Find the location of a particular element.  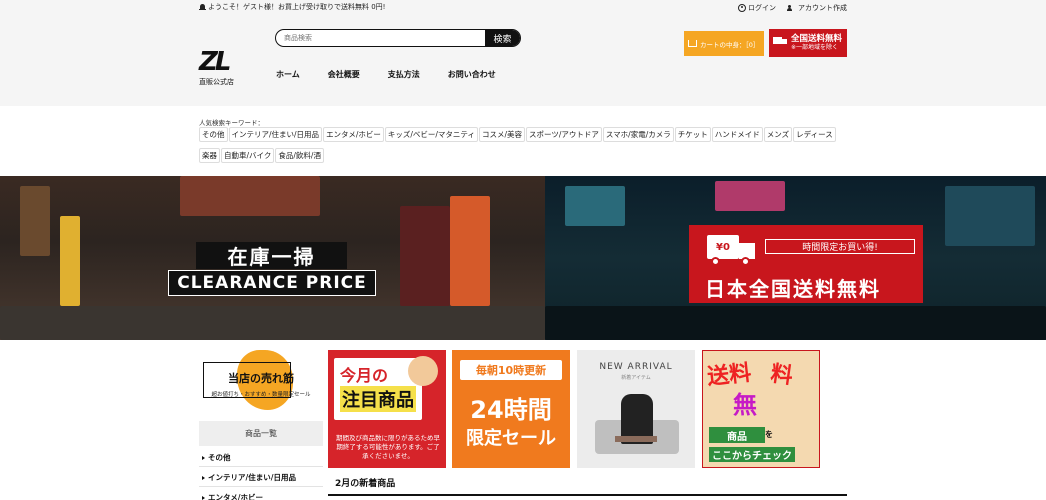

category-item: インテリア/住まい/日用品 is located at coordinates (249, 477).